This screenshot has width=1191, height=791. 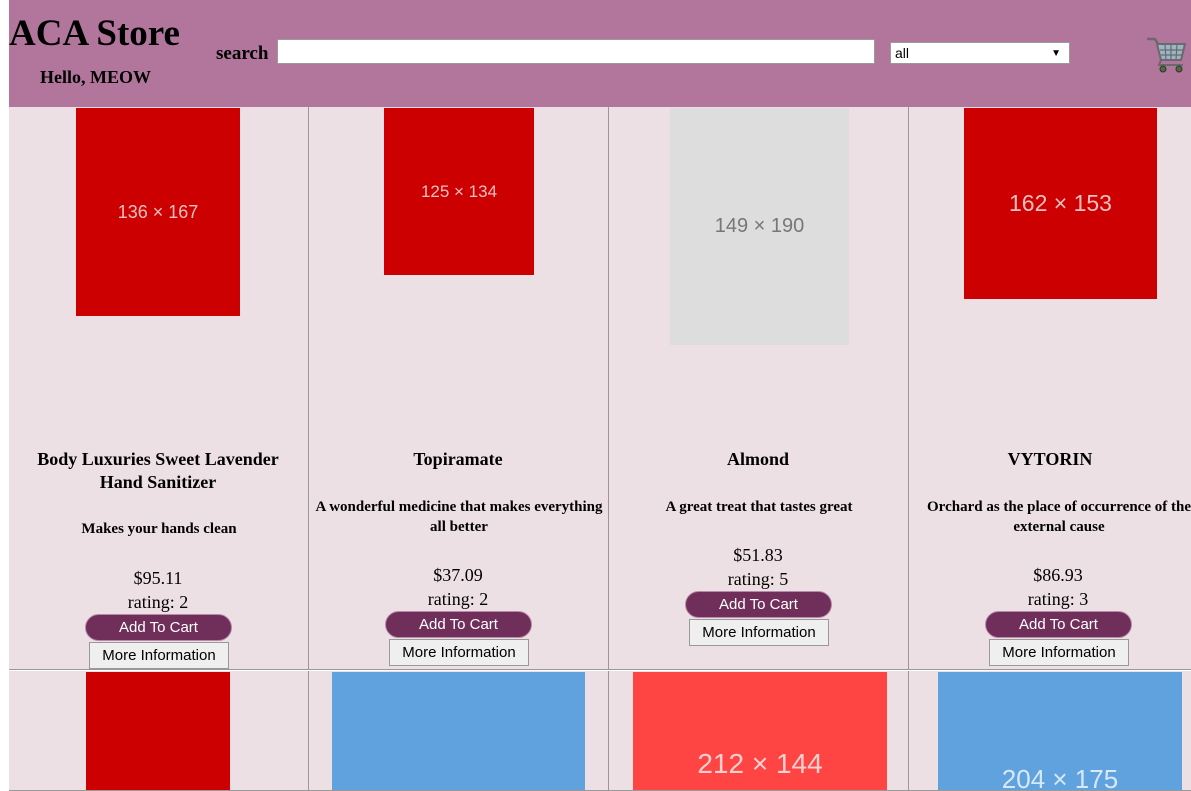 I want to click on user-greeting: Hello, MEOW, so click(x=95, y=77).